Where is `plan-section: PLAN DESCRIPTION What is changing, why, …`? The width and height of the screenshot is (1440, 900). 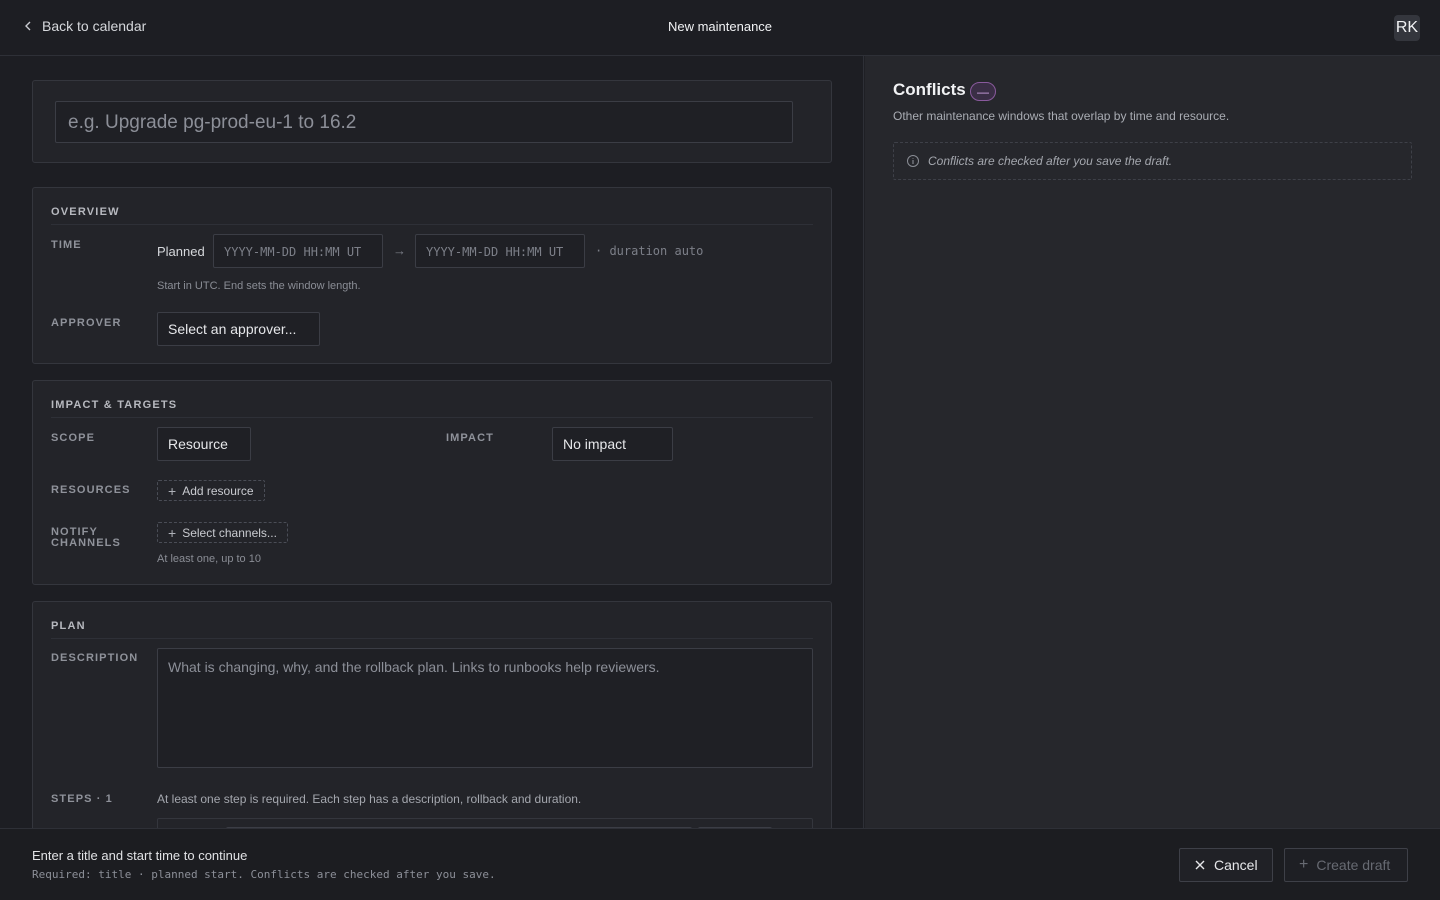
plan-section: PLAN DESCRIPTION What is changing, why, … is located at coordinates (432, 714).